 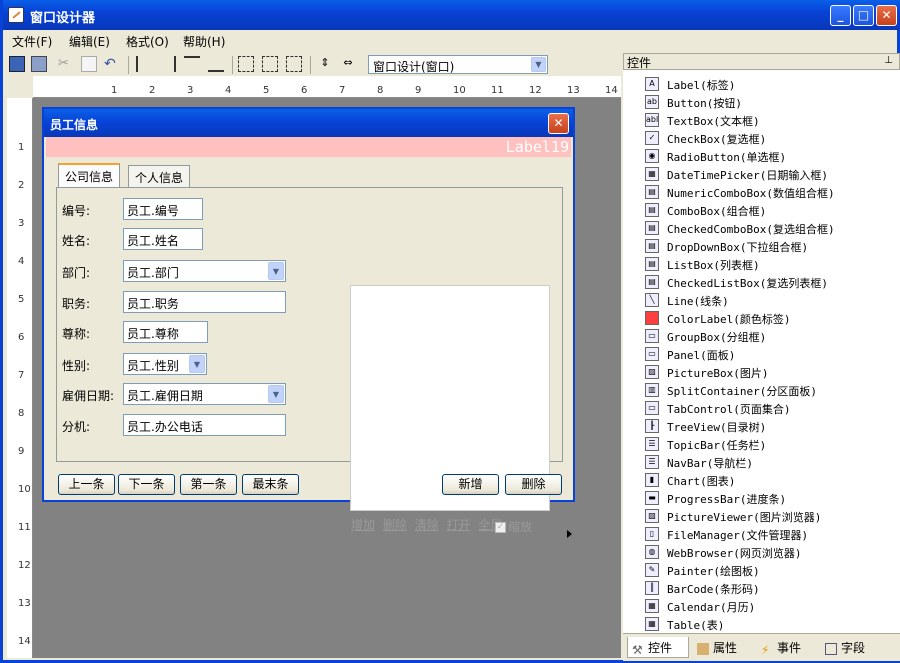 I want to click on delete-link: 删除, so click(x=395, y=525).